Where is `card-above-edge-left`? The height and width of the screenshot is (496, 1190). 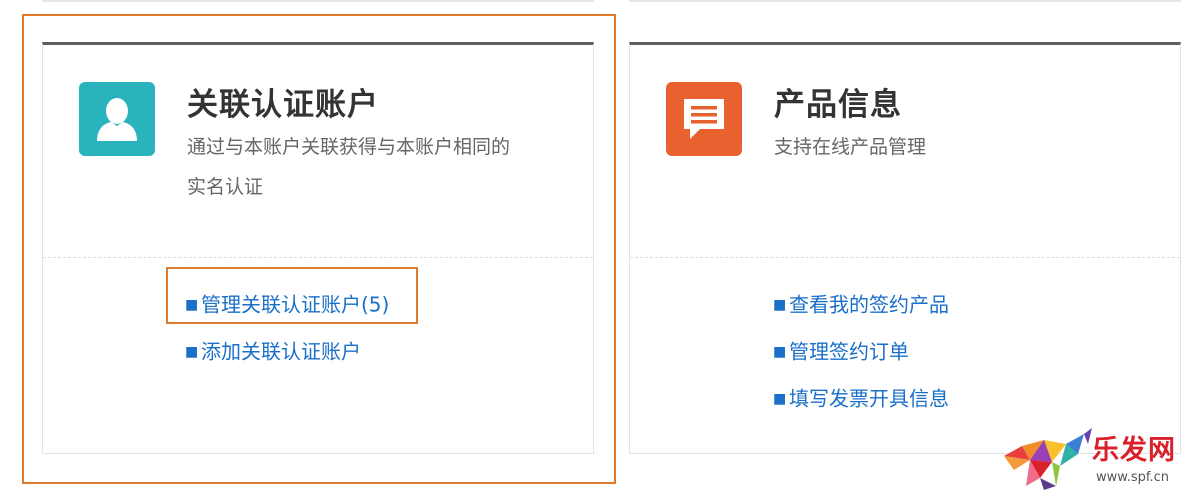
card-above-edge-left is located at coordinates (318, 1).